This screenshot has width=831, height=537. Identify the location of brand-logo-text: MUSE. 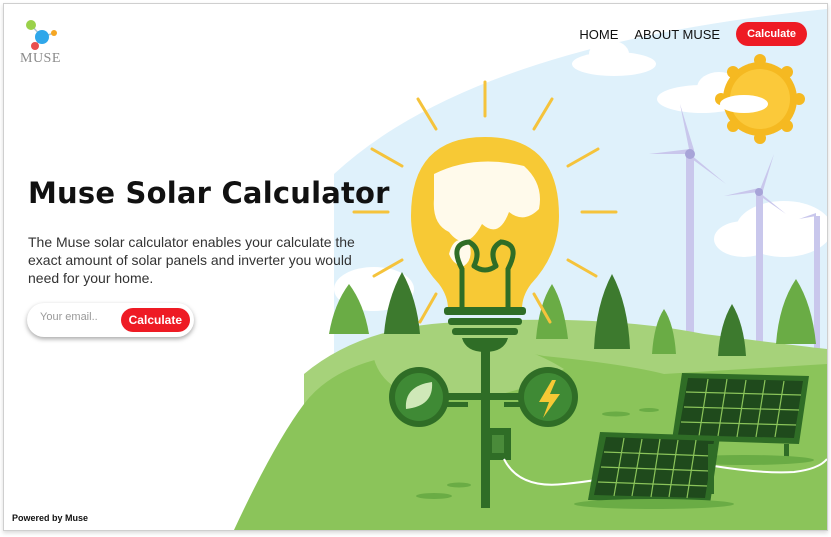
(40, 58).